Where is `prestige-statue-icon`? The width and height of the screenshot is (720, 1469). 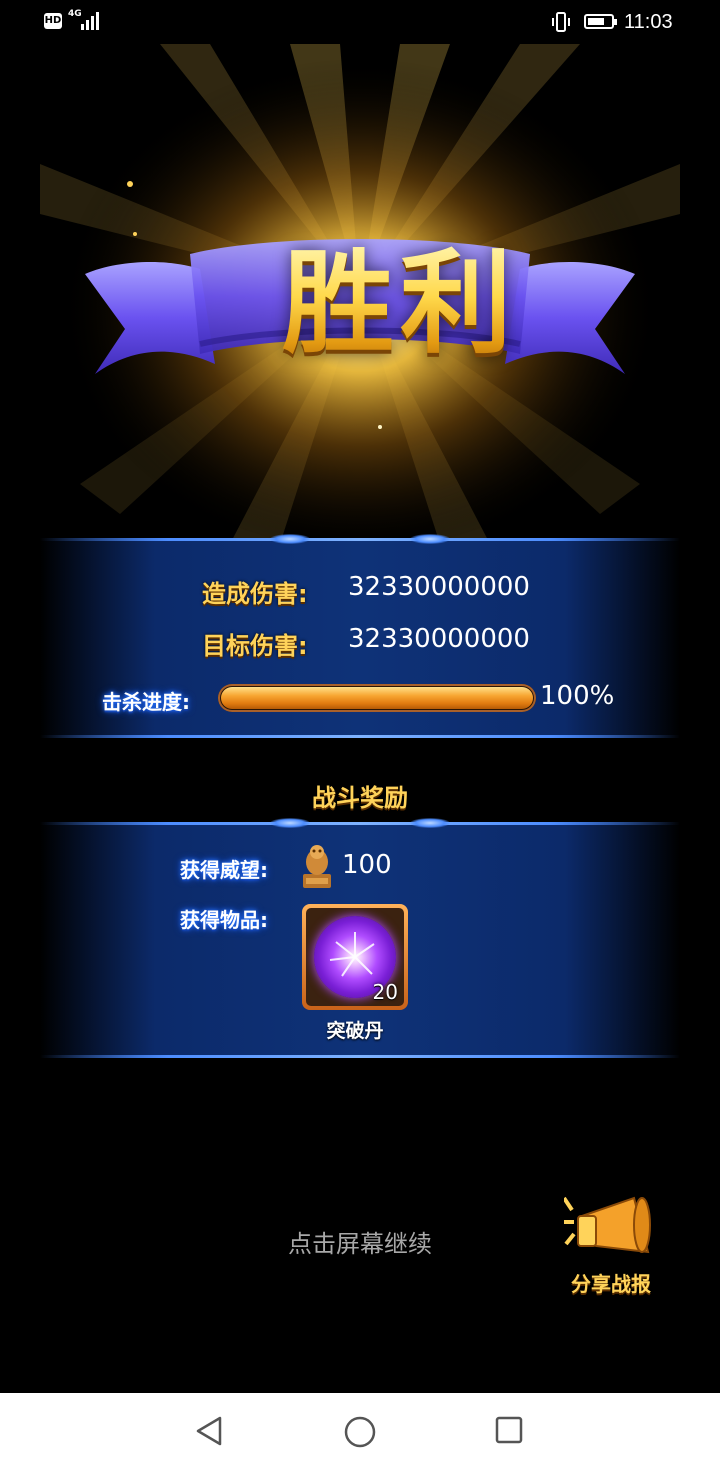 prestige-statue-icon is located at coordinates (317, 866).